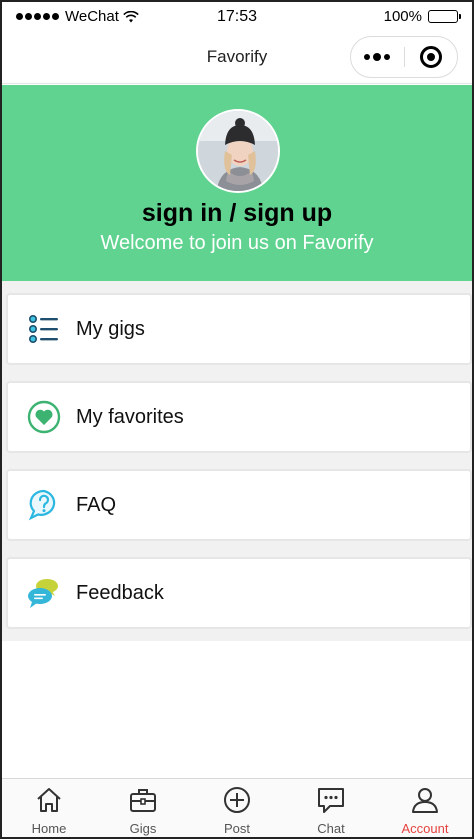 The image size is (474, 839). What do you see at coordinates (237, 800) in the screenshot?
I see `plus-circle-icon` at bounding box center [237, 800].